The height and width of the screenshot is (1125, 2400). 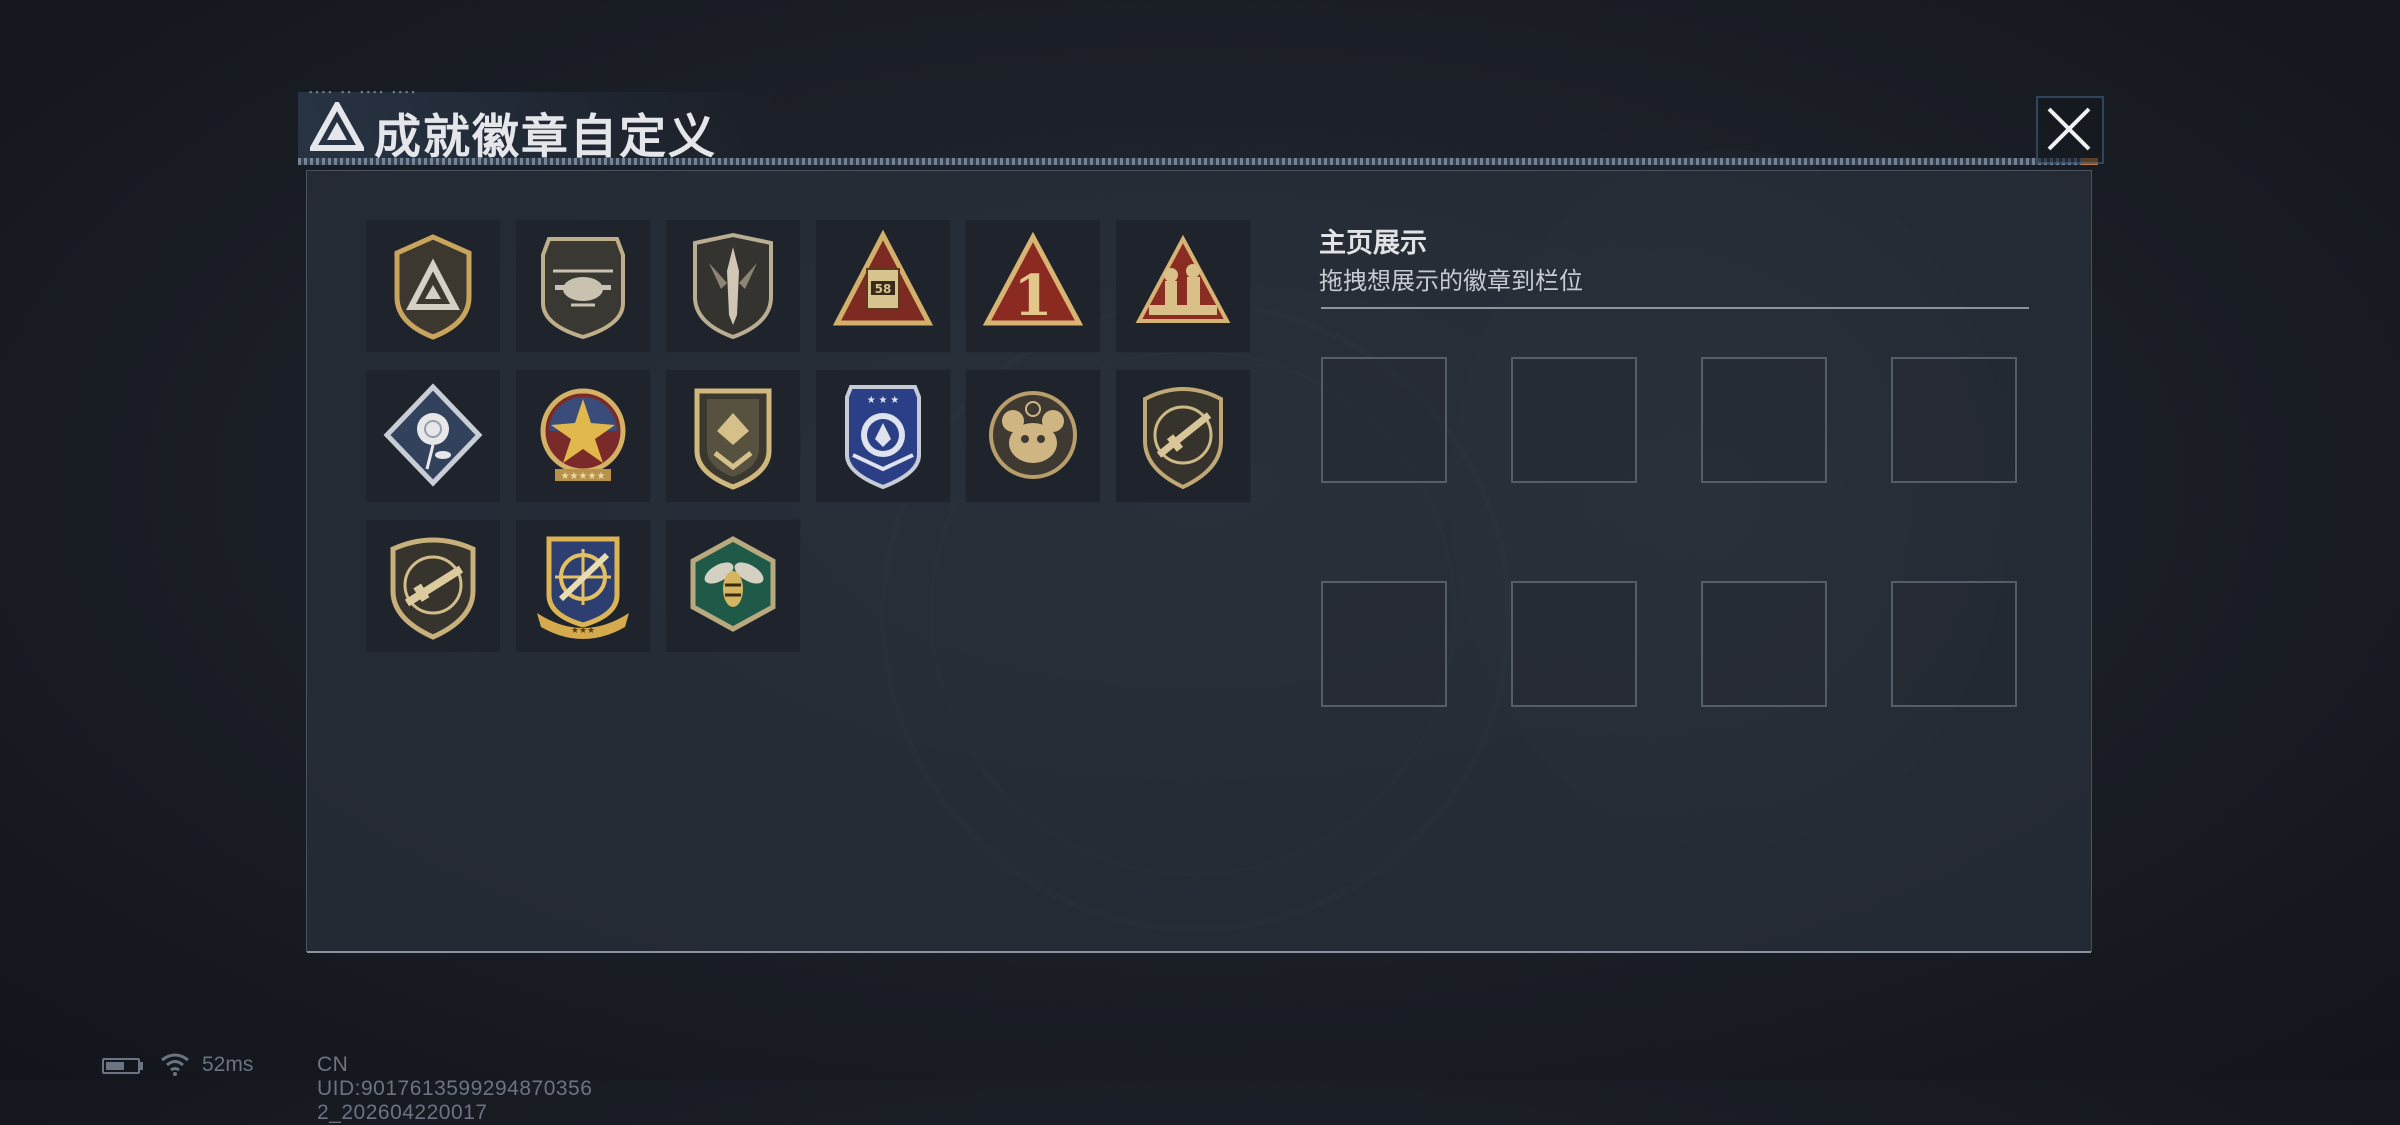 I want to click on panel-bottom-line, so click(x=1199, y=952).